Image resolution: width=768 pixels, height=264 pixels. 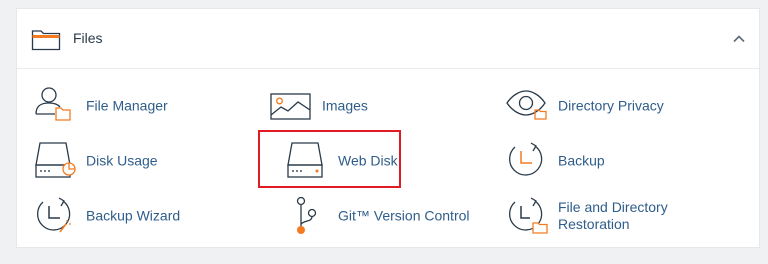 What do you see at coordinates (133, 215) in the screenshot?
I see `backup-wizard-label: Backup Wizard` at bounding box center [133, 215].